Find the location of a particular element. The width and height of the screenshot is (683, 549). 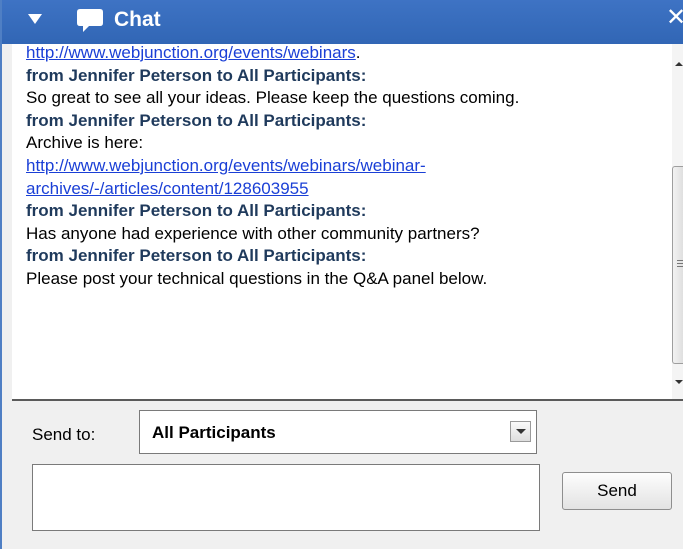

chevron-down-icon is located at coordinates (521, 431).